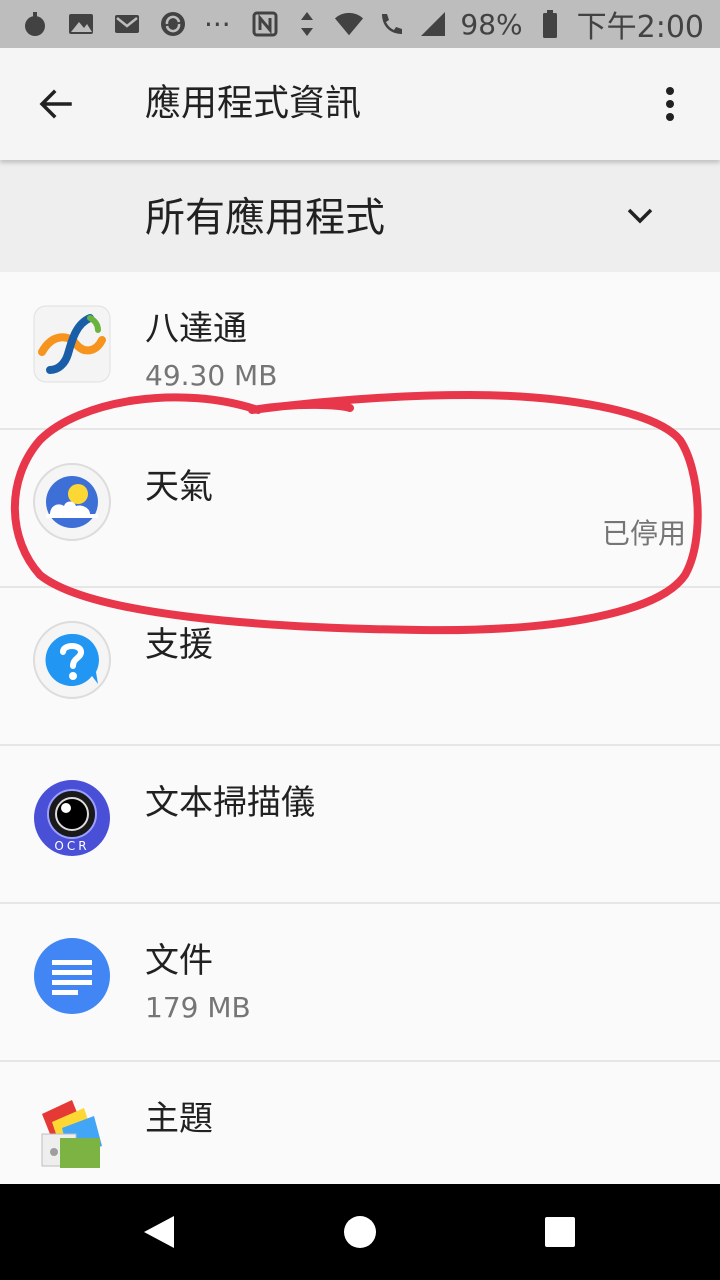 This screenshot has height=1280, width=720. What do you see at coordinates (643, 533) in the screenshot?
I see `app-disabled-status: 已停用` at bounding box center [643, 533].